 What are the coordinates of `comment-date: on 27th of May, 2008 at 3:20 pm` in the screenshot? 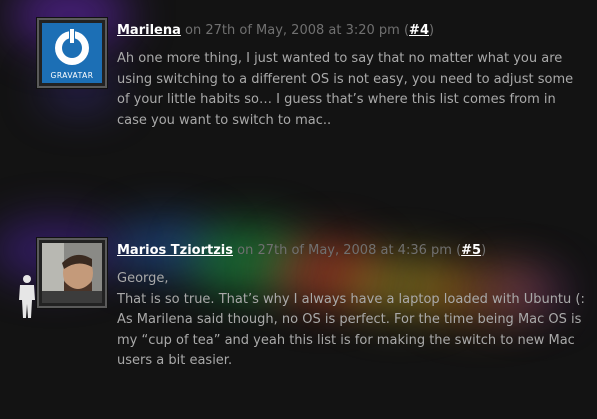 It's located at (292, 30).